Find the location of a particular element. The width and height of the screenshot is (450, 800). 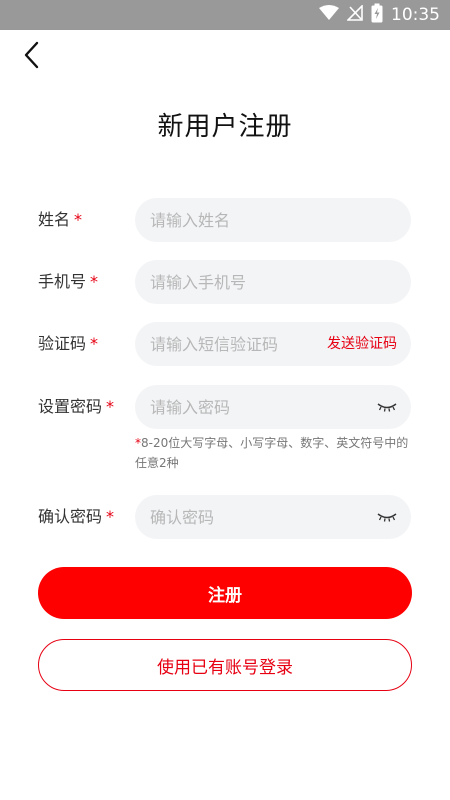

phone-label-text: 手机号 is located at coordinates (62, 281).